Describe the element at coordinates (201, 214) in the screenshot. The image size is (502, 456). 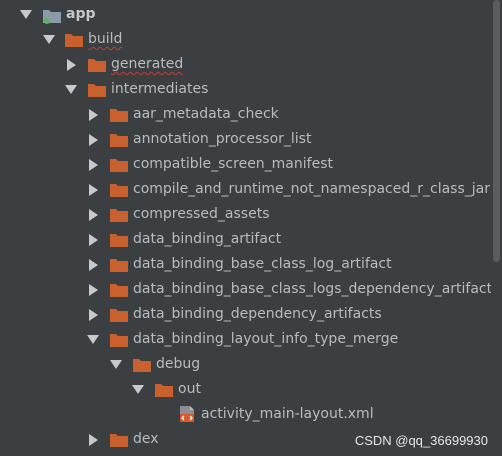
I see `tree-node-label: compressed_assets` at that location.